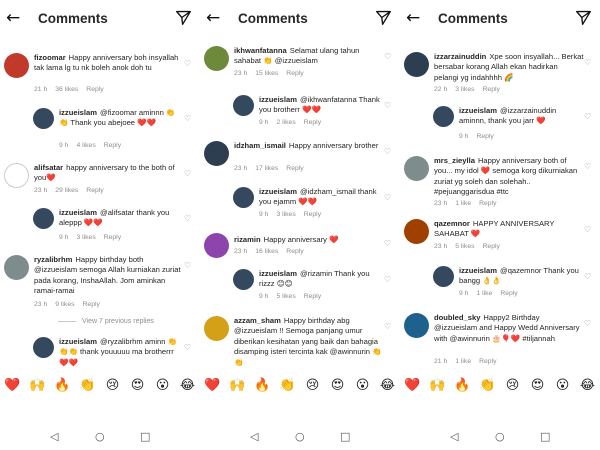 This screenshot has width=600, height=450. What do you see at coordinates (457, 317) in the screenshot?
I see `comment-username: doubled_sky` at bounding box center [457, 317].